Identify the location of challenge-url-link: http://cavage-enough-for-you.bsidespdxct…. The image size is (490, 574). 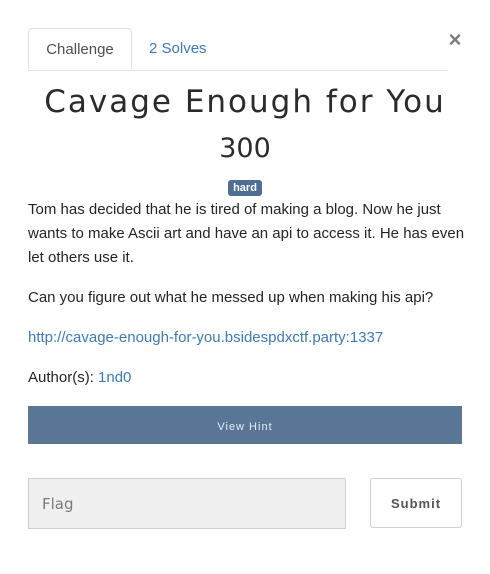
(205, 338).